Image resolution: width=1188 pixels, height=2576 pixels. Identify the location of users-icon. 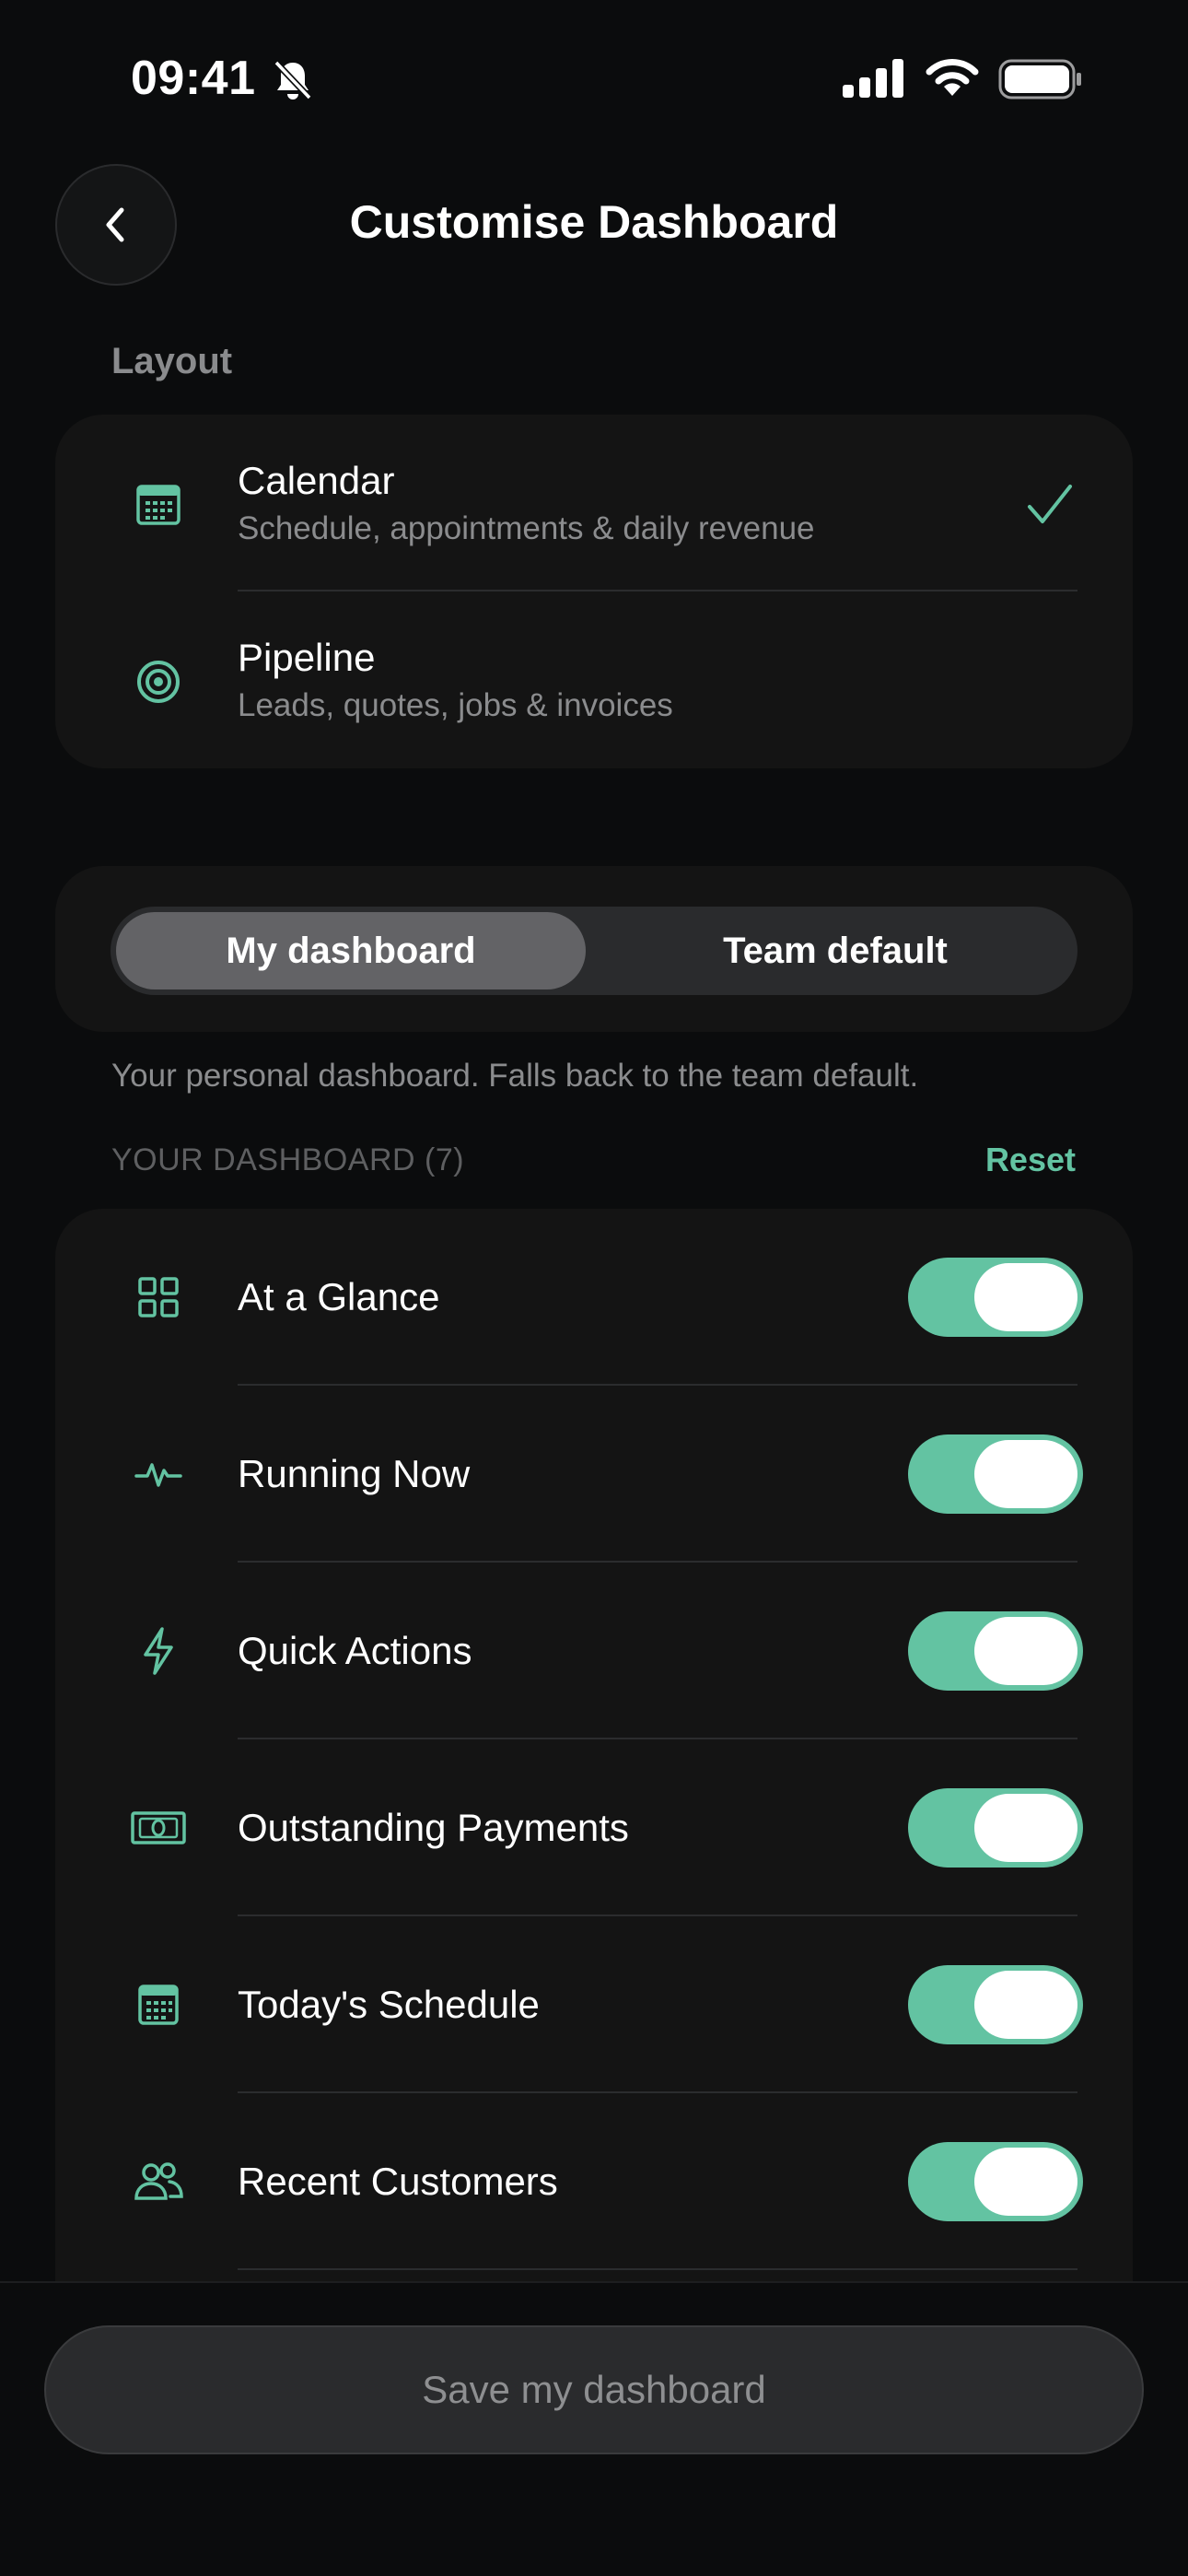
(158, 2181).